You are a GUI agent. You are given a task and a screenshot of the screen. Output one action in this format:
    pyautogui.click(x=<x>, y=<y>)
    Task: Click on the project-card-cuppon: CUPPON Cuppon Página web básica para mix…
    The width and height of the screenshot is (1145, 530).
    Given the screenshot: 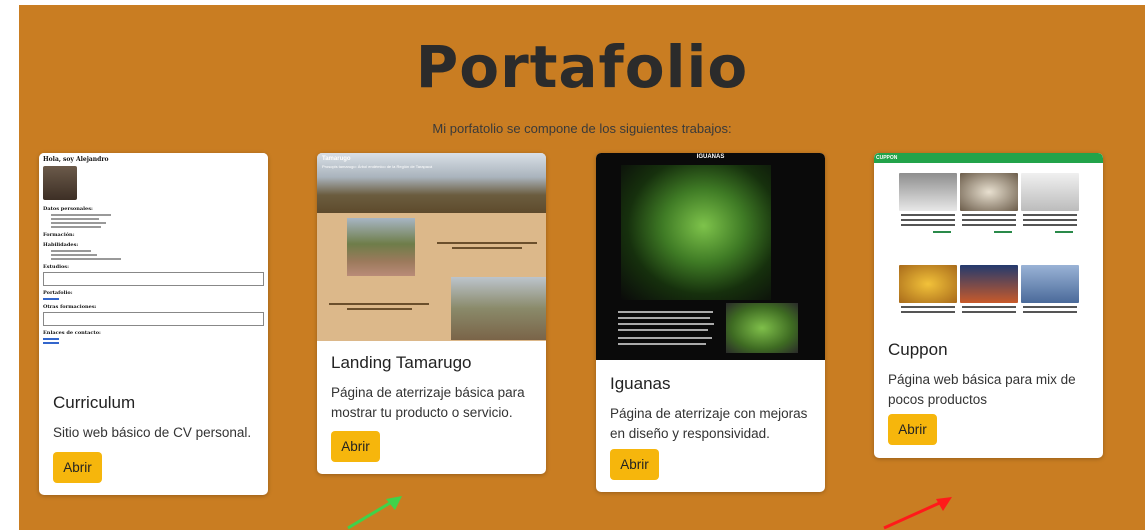 What is the action you would take?
    pyautogui.click(x=988, y=305)
    